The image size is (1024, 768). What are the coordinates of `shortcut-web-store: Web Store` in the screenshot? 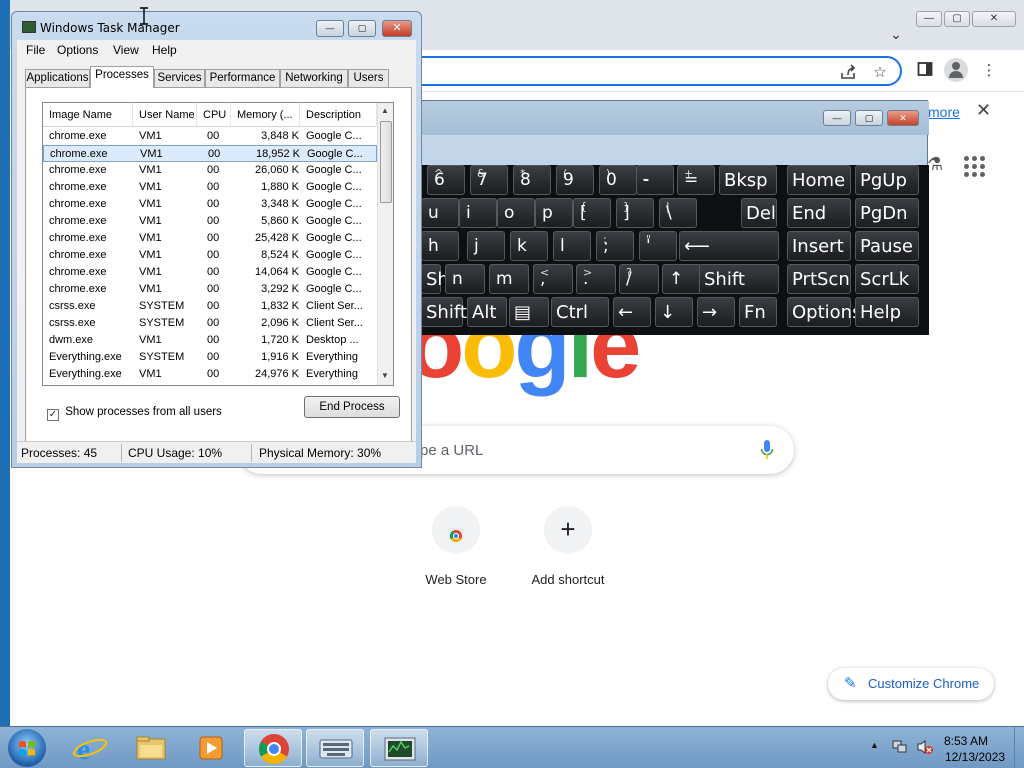 It's located at (456, 551).